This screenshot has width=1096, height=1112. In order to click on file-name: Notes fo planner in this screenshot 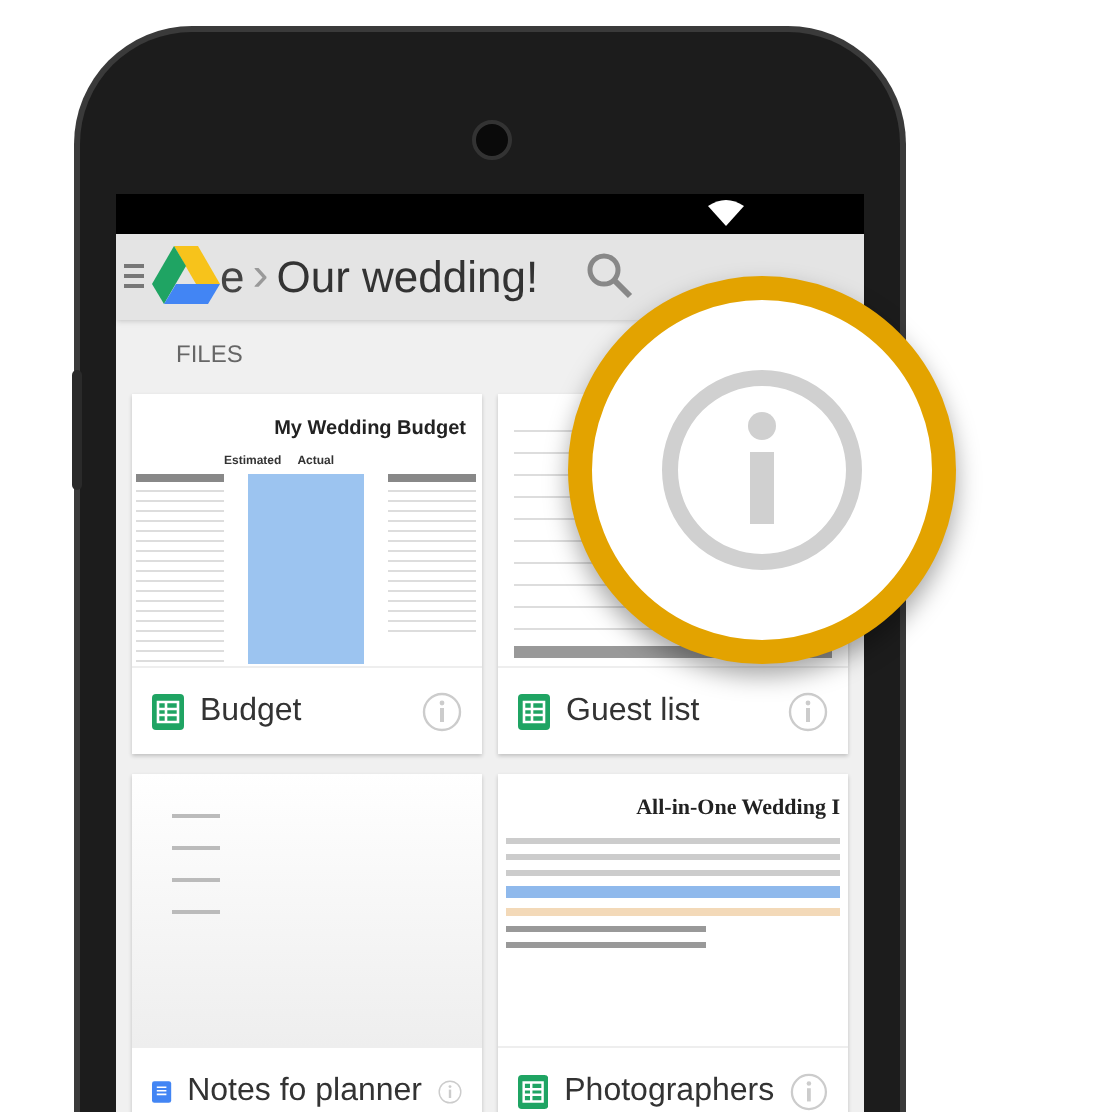, I will do `click(304, 1091)`.